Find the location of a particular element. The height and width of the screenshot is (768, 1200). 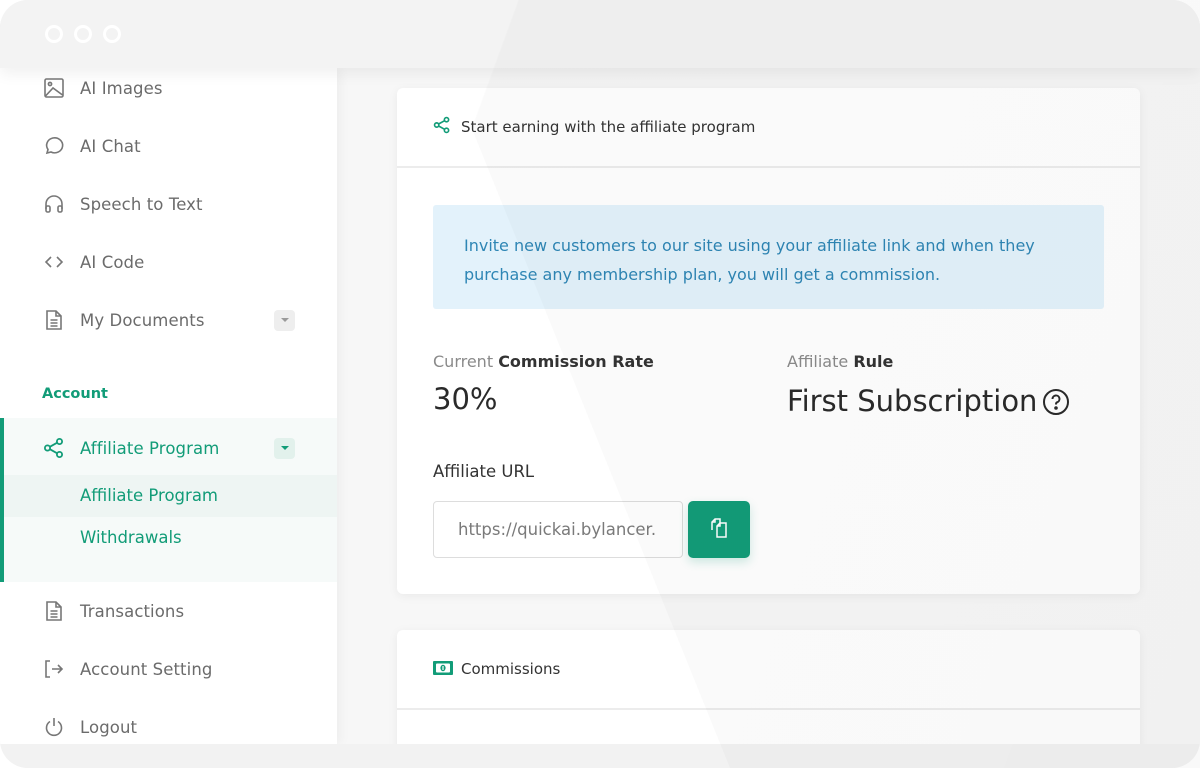

window-close-button is located at coordinates (54, 34).